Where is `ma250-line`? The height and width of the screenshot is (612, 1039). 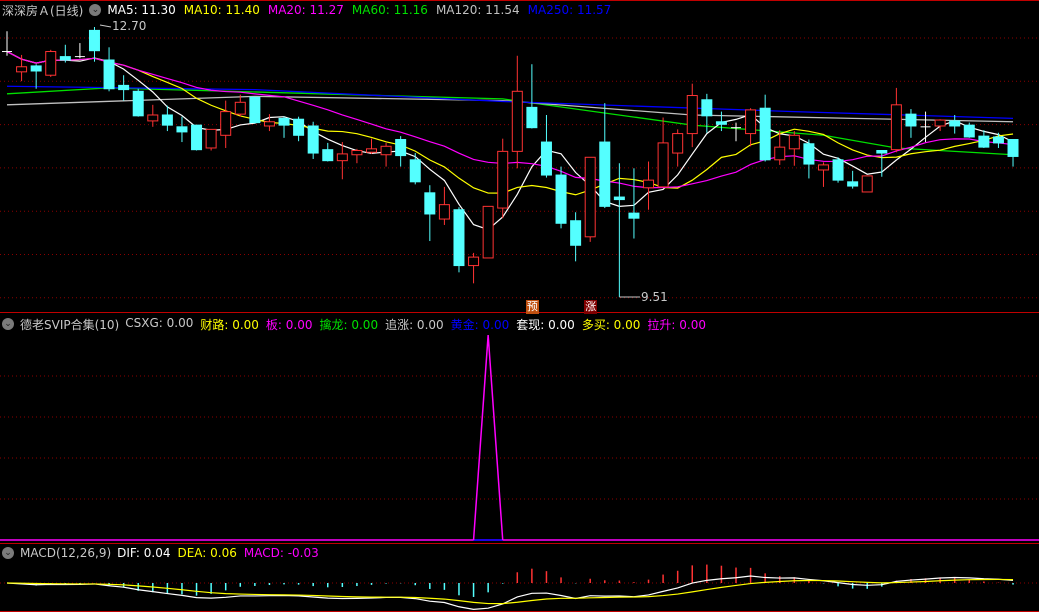 ma250-line is located at coordinates (510, 102).